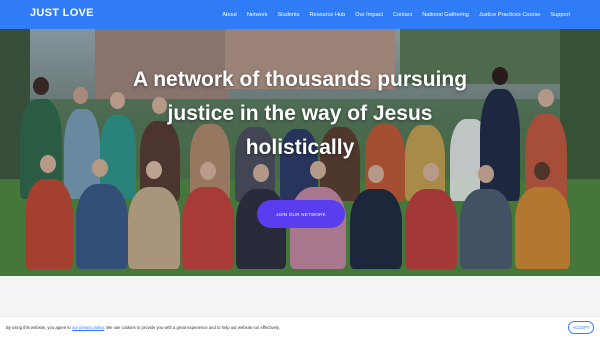 Image resolution: width=600 pixels, height=338 pixels. What do you see at coordinates (402, 15) in the screenshot?
I see `nav-contact: Contact` at bounding box center [402, 15].